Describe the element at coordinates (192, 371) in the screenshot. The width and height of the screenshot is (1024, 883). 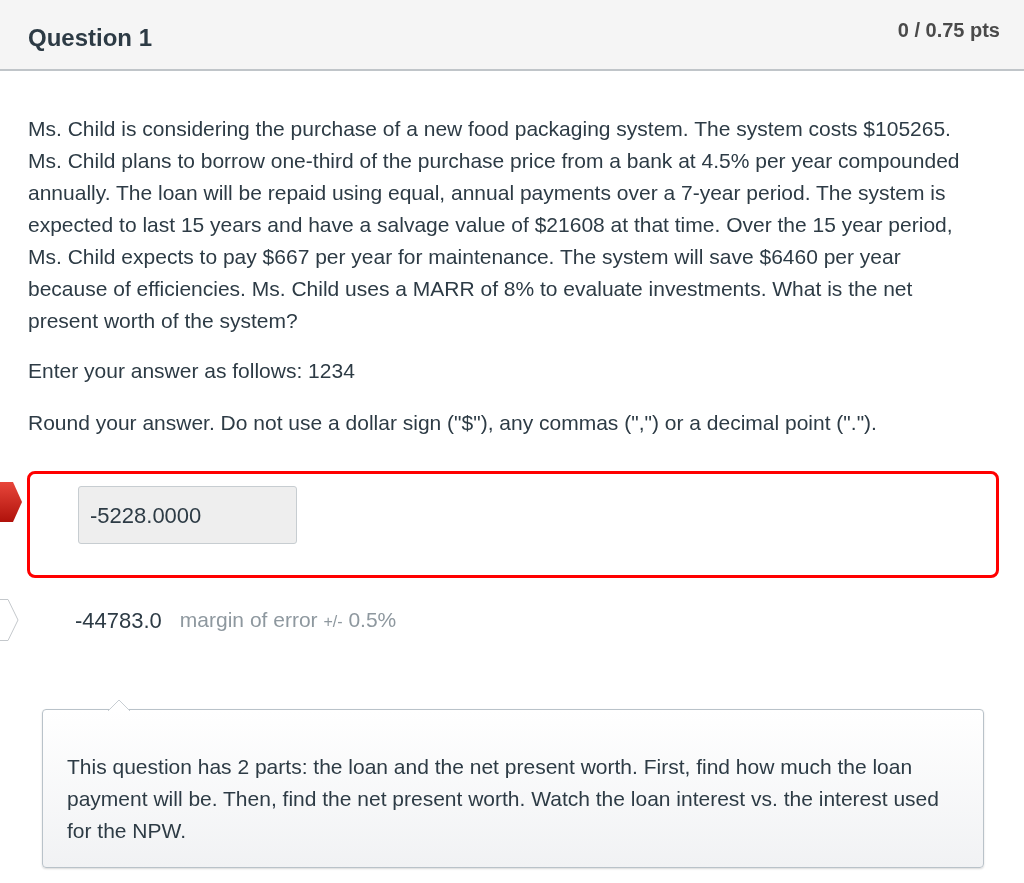
I see `question-text: Enter your answer as follows: 1234` at that location.